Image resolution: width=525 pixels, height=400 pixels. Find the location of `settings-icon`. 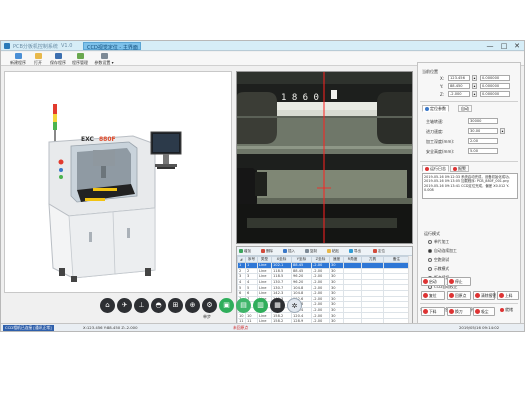

settings-icon is located at coordinates (104, 56).